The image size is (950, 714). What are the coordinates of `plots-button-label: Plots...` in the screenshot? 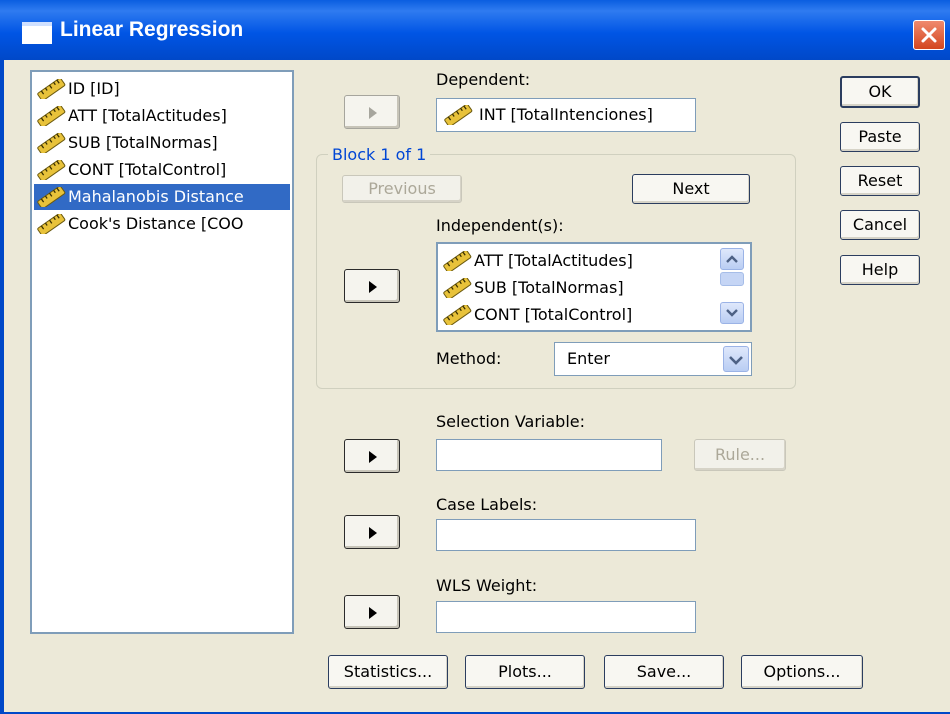 It's located at (525, 671).